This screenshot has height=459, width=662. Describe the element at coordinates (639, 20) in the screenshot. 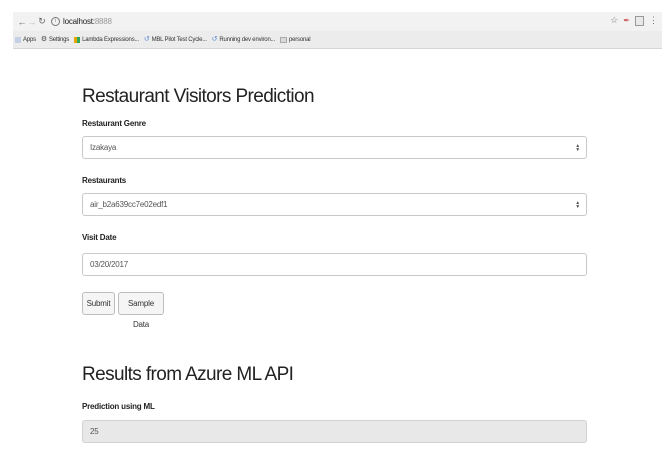

I see `extension-icon` at that location.